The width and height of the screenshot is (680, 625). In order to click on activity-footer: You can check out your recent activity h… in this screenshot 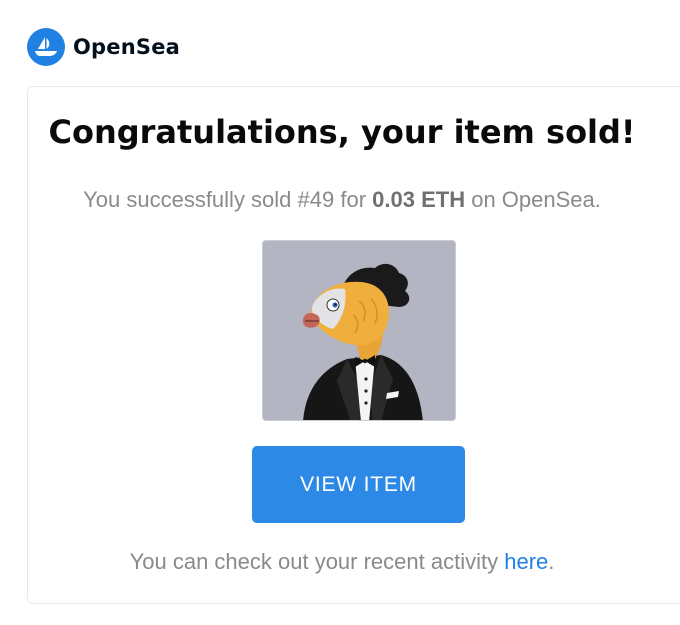, I will do `click(342, 562)`.